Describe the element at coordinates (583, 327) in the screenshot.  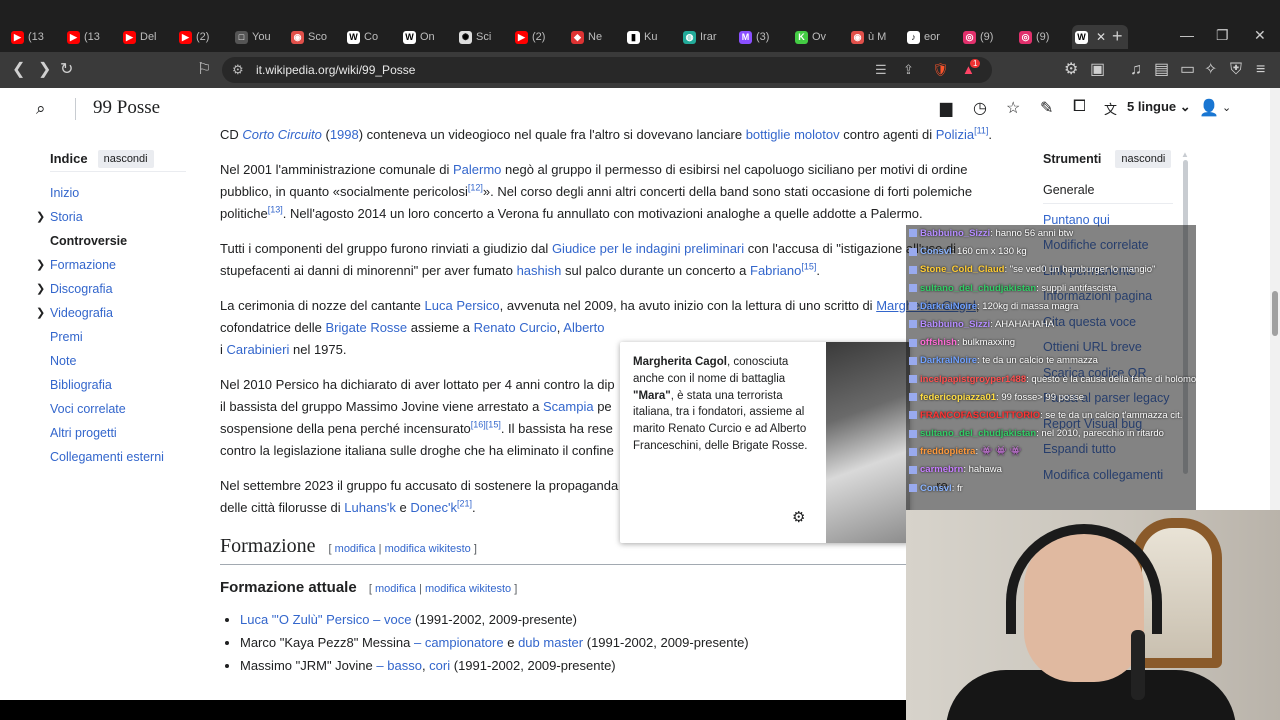
I see `link-alberto: Alberto` at that location.